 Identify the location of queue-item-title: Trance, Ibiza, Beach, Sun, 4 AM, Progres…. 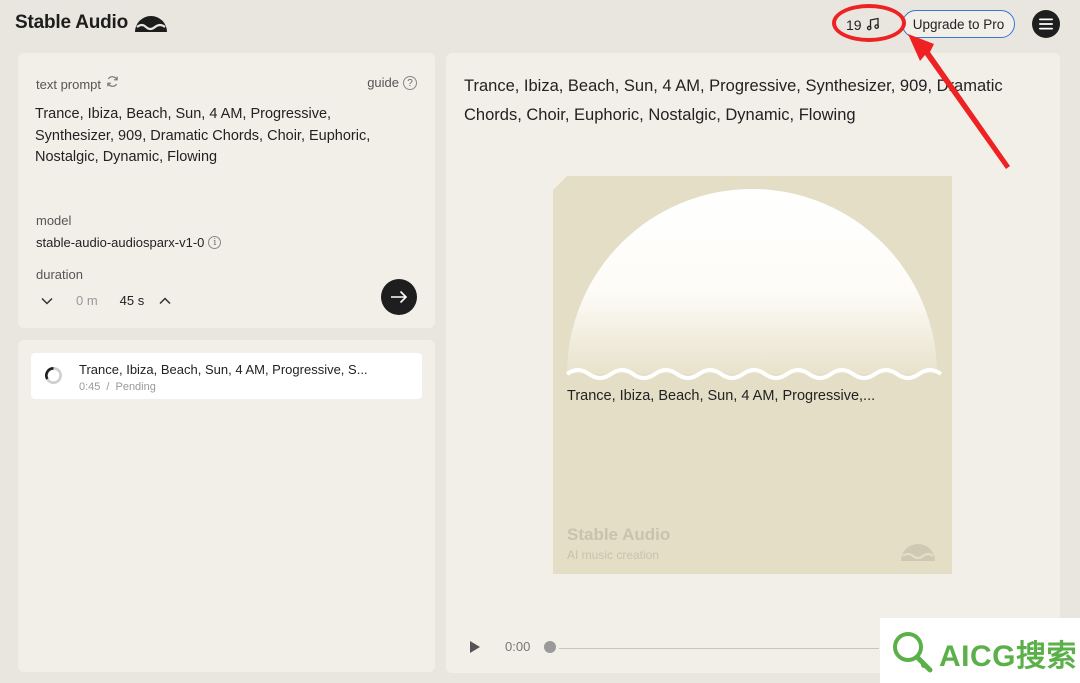
(223, 369).